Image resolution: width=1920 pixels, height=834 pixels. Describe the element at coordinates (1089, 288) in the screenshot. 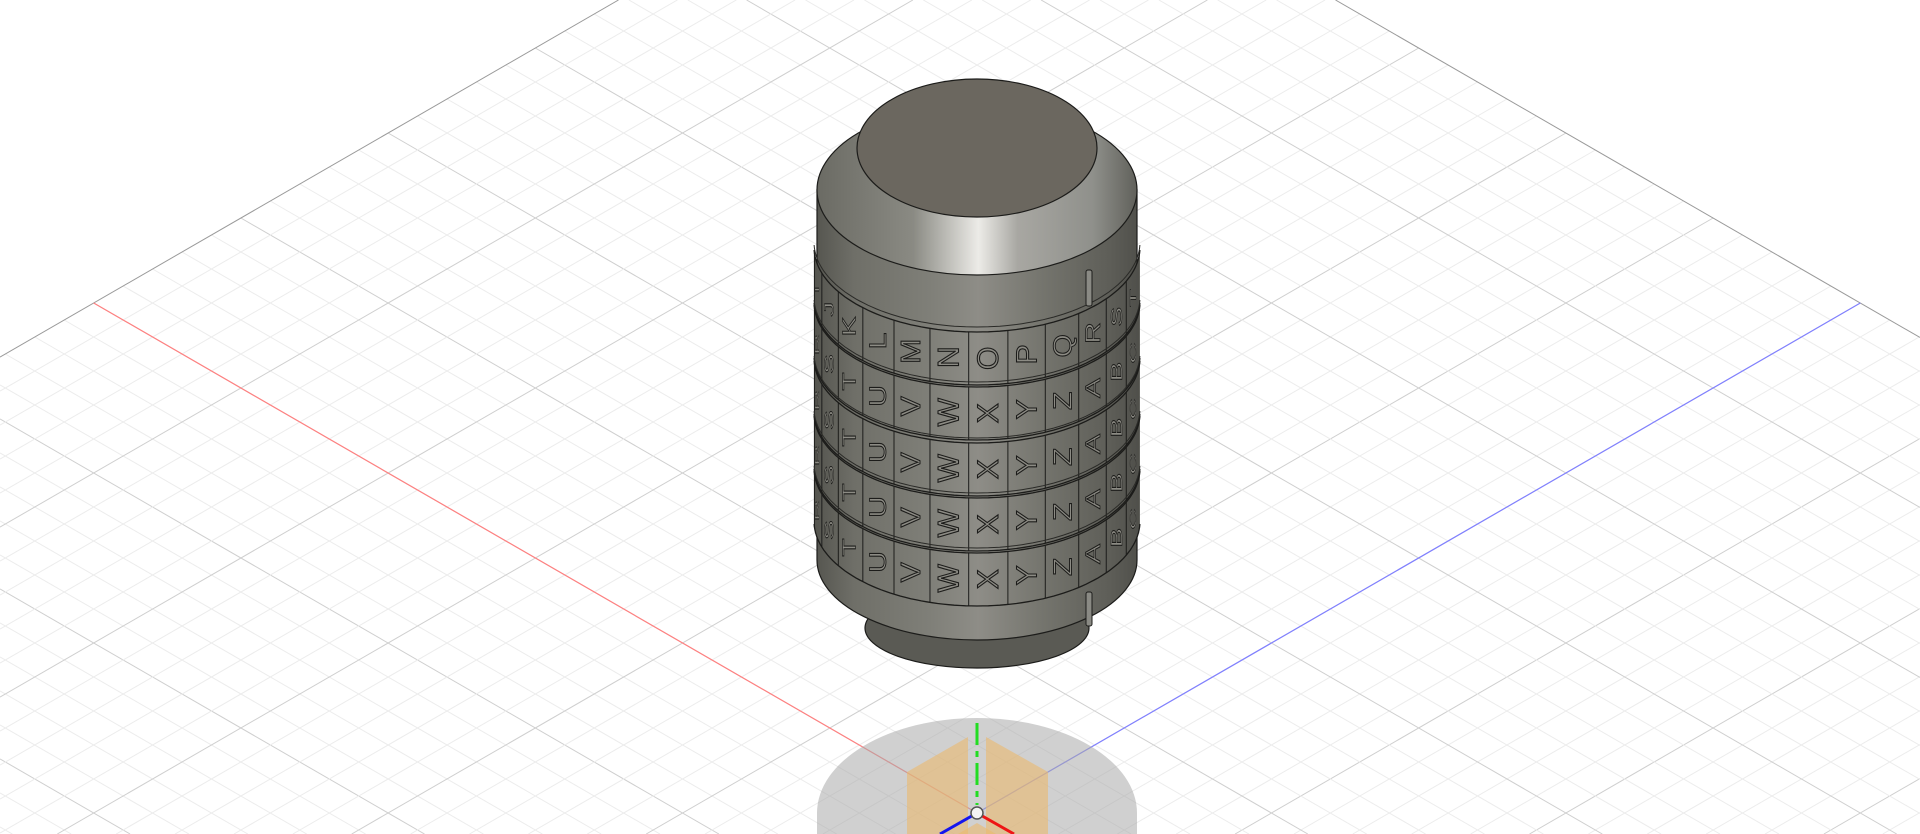

I see `alignment-pin-top` at that location.